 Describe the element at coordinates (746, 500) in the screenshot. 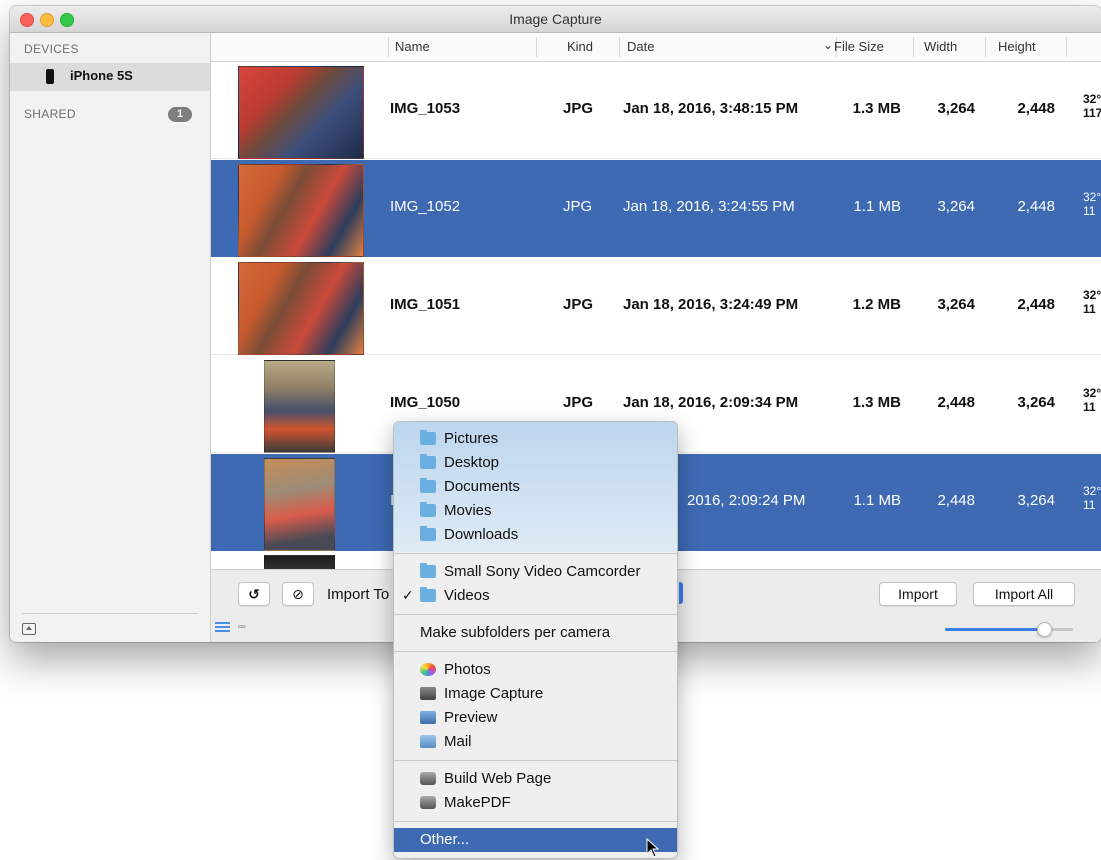

I see `cell-date: 2016, 2:09:24 PM` at that location.